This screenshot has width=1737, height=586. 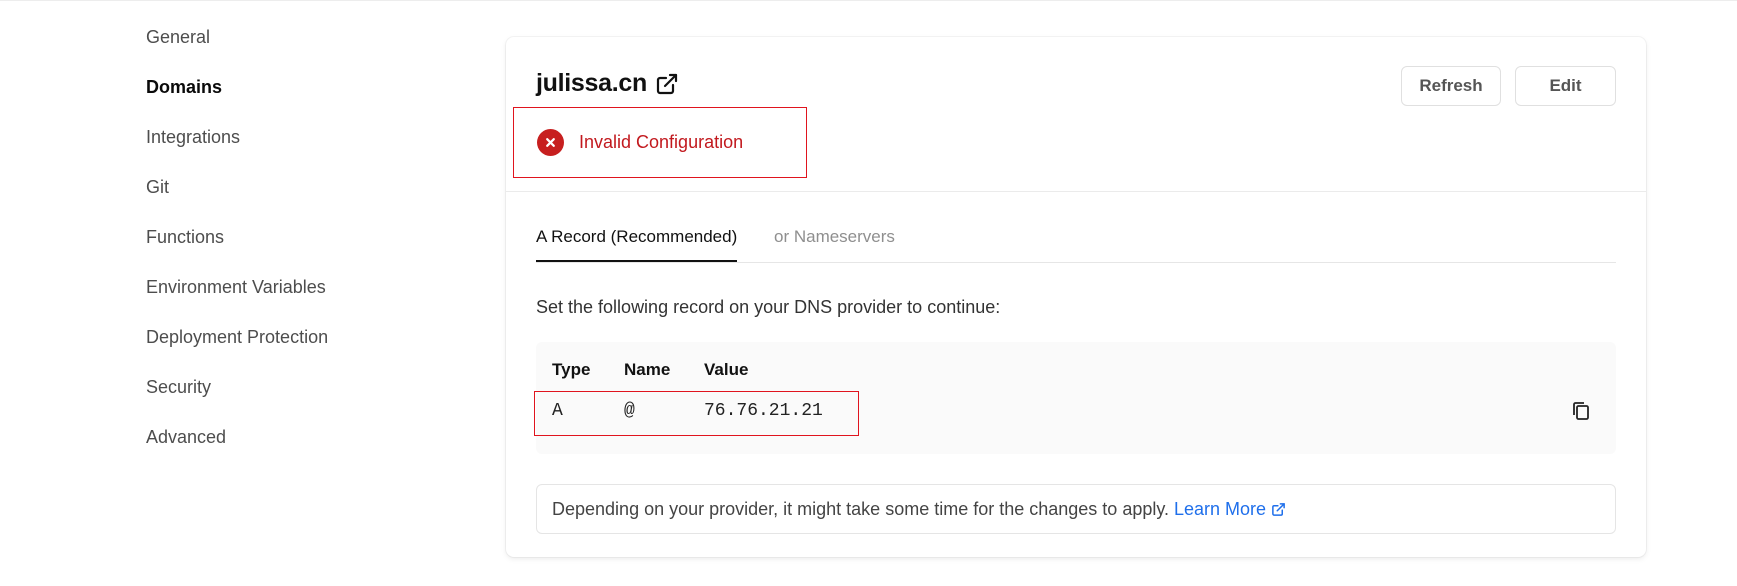 I want to click on record-tabs: A Record (Recommended) or Nameservers, so click(x=1076, y=244).